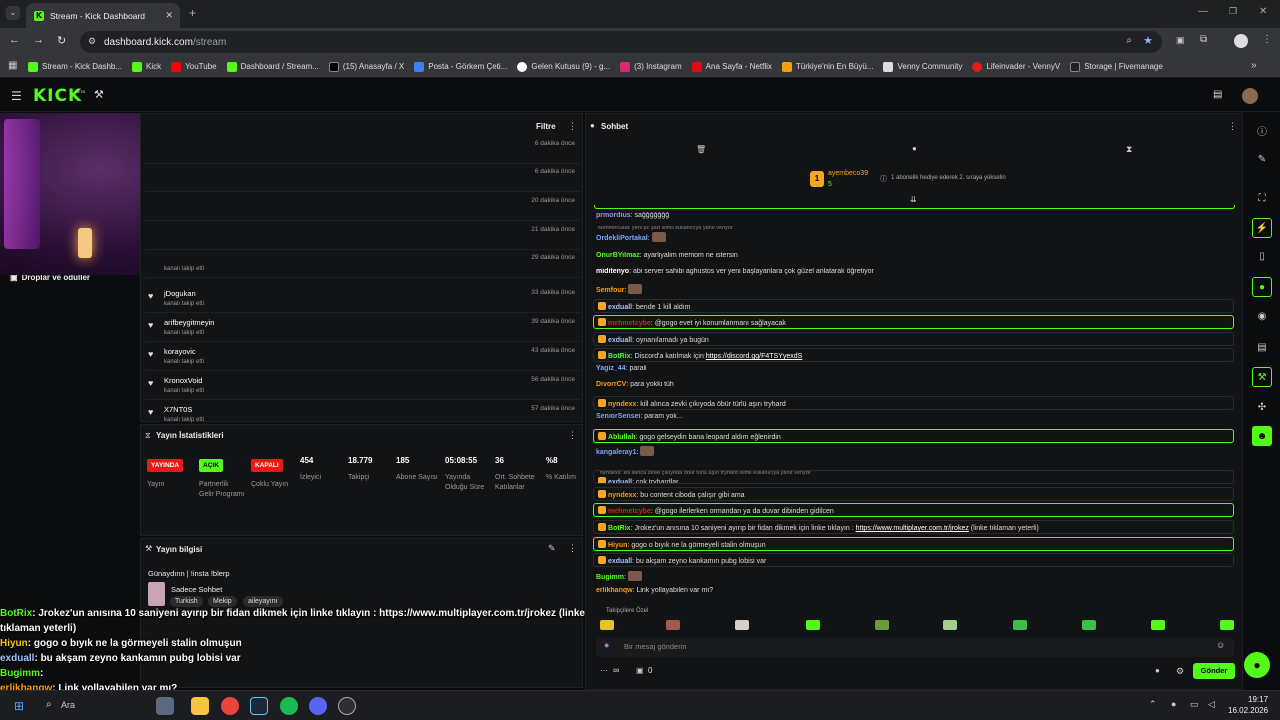  I want to click on bookmark-kick: Kick, so click(146, 66).